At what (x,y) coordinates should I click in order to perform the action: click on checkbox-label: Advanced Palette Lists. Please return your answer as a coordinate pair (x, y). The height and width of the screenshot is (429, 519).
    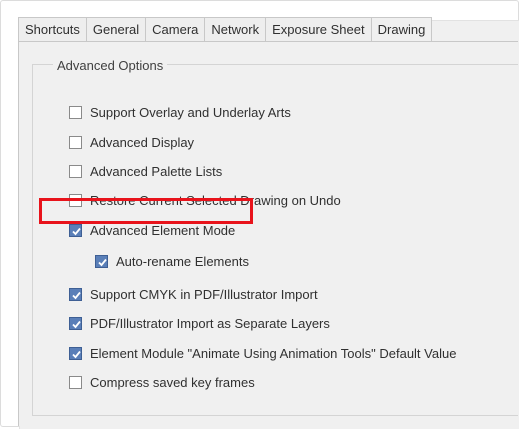
    Looking at the image, I should click on (156, 171).